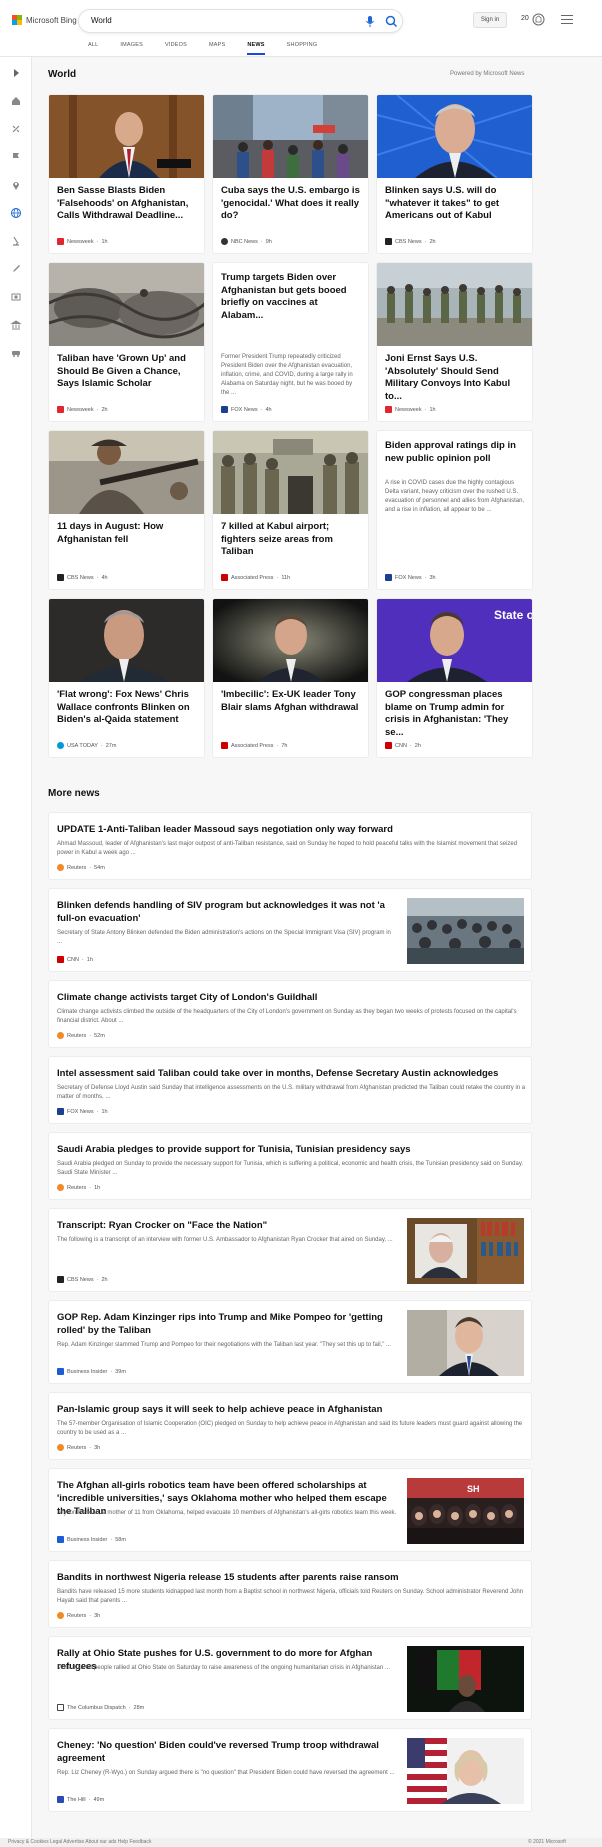 Image resolution: width=602 pixels, height=1847 pixels. What do you see at coordinates (127, 533) in the screenshot?
I see `card-headline: 11 days in August: How Afghanistan fell` at bounding box center [127, 533].